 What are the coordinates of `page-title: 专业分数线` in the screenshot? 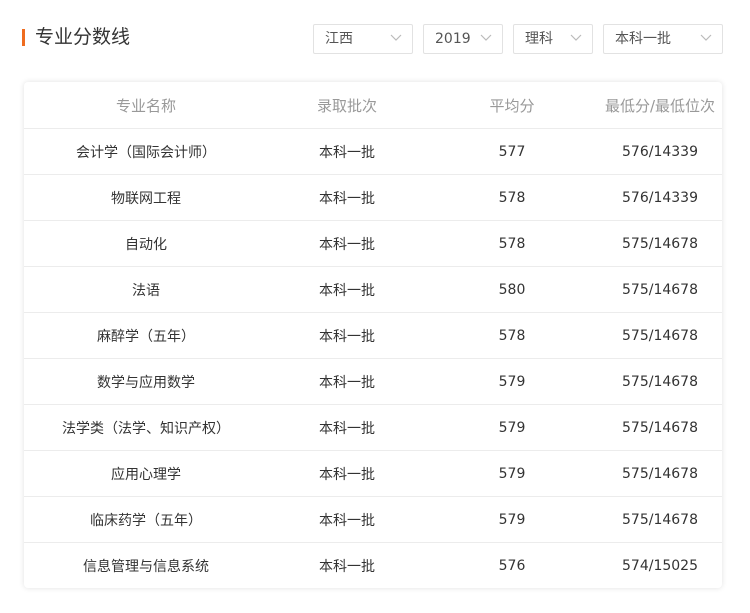 It's located at (83, 37).